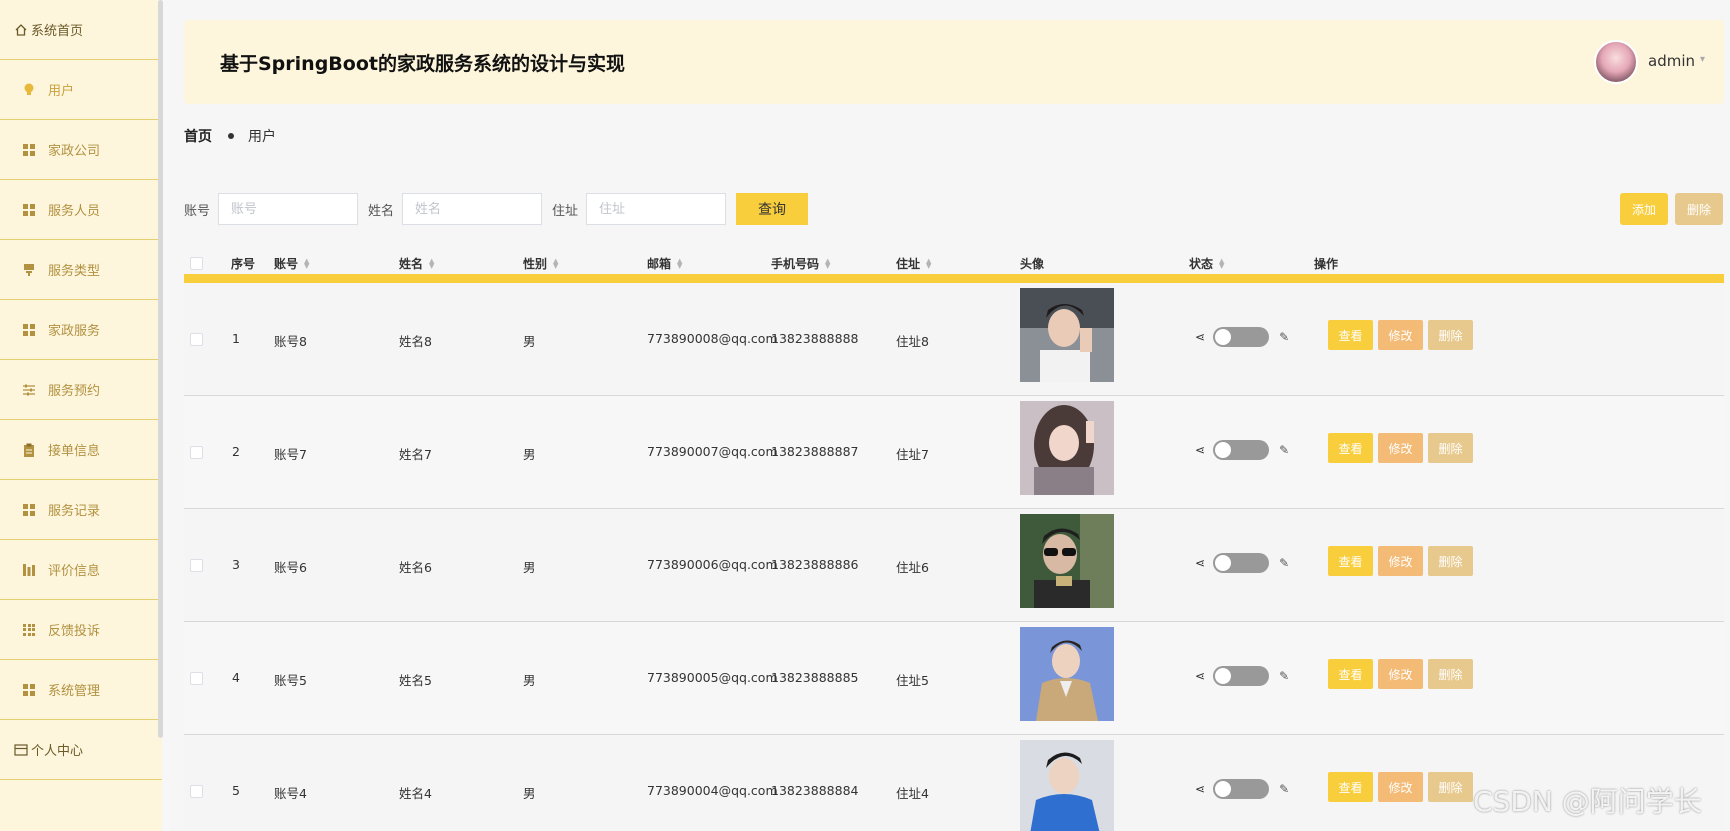 The width and height of the screenshot is (1730, 831). What do you see at coordinates (74, 271) in the screenshot?
I see `sidebar-item-label: 服务类型` at bounding box center [74, 271].